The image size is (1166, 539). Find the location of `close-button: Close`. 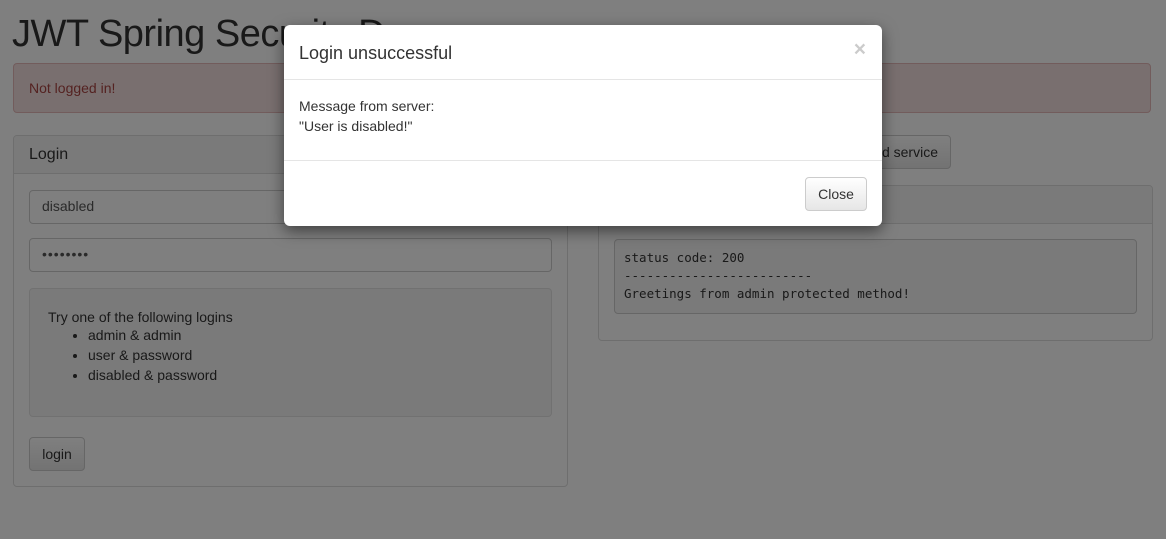

close-button: Close is located at coordinates (836, 194).